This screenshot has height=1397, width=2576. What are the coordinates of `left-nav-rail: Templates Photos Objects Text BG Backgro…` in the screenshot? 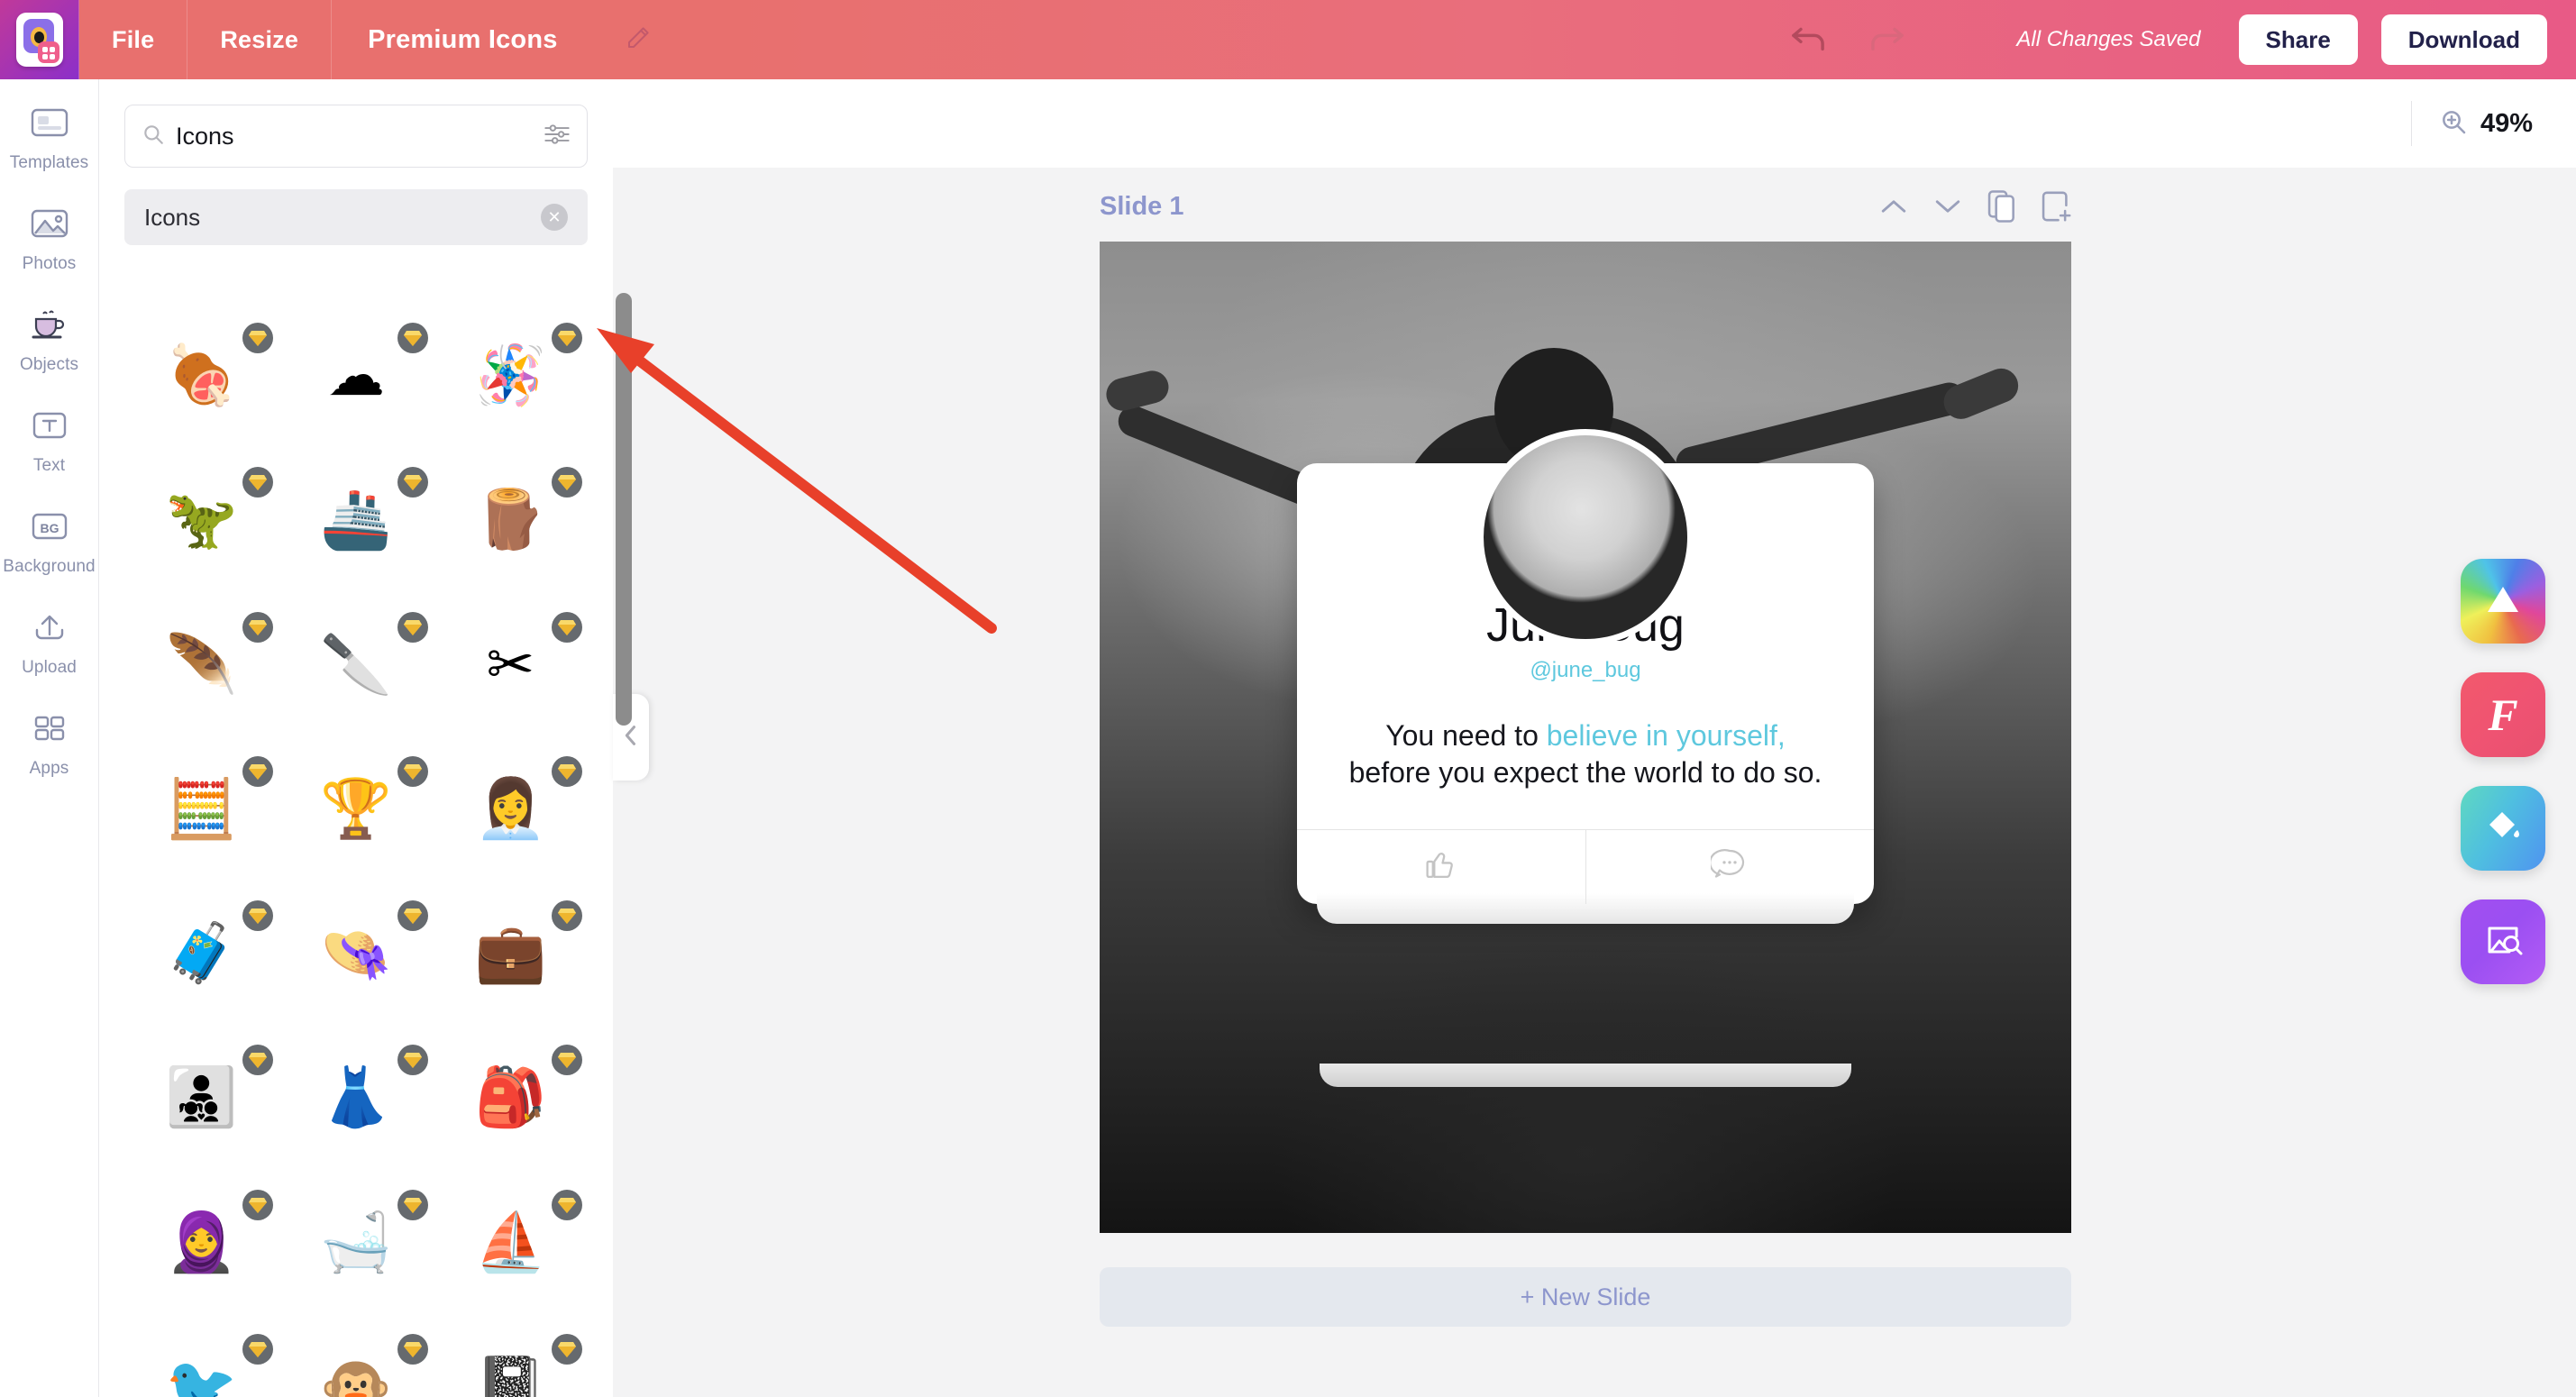 It's located at (49, 738).